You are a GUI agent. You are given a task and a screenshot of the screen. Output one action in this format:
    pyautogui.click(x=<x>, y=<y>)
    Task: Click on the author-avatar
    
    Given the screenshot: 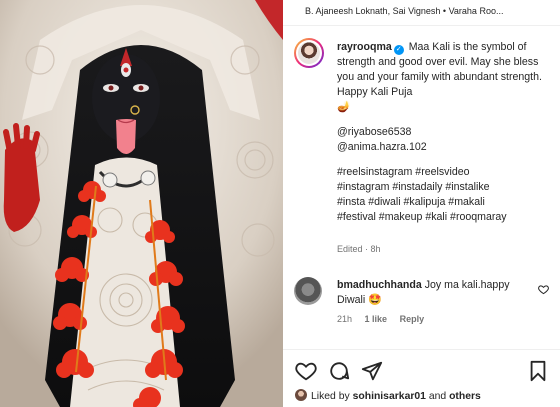 What is the action you would take?
    pyautogui.click(x=309, y=53)
    